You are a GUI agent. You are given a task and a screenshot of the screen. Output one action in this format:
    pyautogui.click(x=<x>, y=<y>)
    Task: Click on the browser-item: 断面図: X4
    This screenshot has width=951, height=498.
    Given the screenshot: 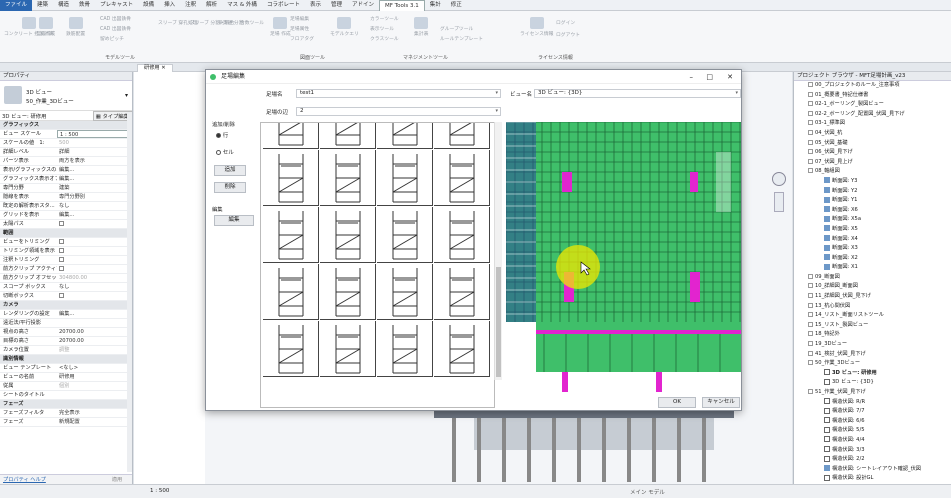 What is the action you would take?
    pyautogui.click(x=872, y=240)
    